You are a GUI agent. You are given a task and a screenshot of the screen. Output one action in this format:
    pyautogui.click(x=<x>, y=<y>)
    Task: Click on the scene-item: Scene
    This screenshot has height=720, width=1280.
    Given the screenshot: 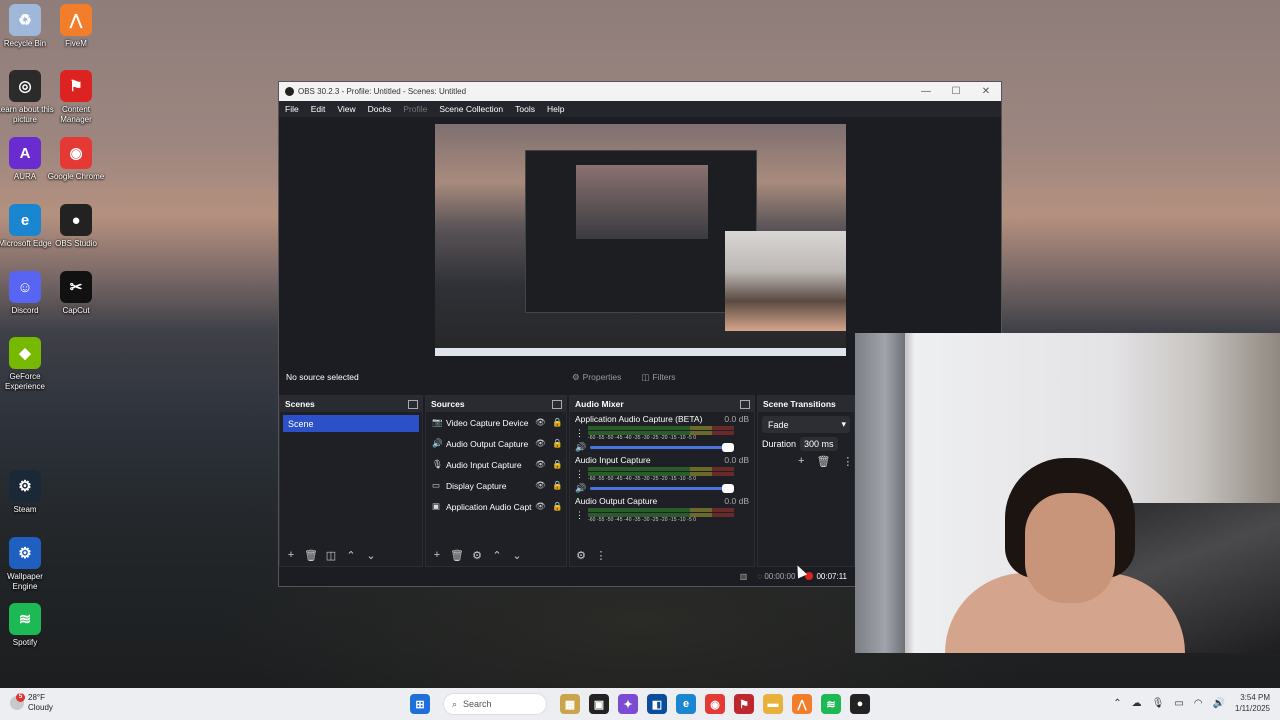 What is the action you would take?
    pyautogui.click(x=351, y=423)
    